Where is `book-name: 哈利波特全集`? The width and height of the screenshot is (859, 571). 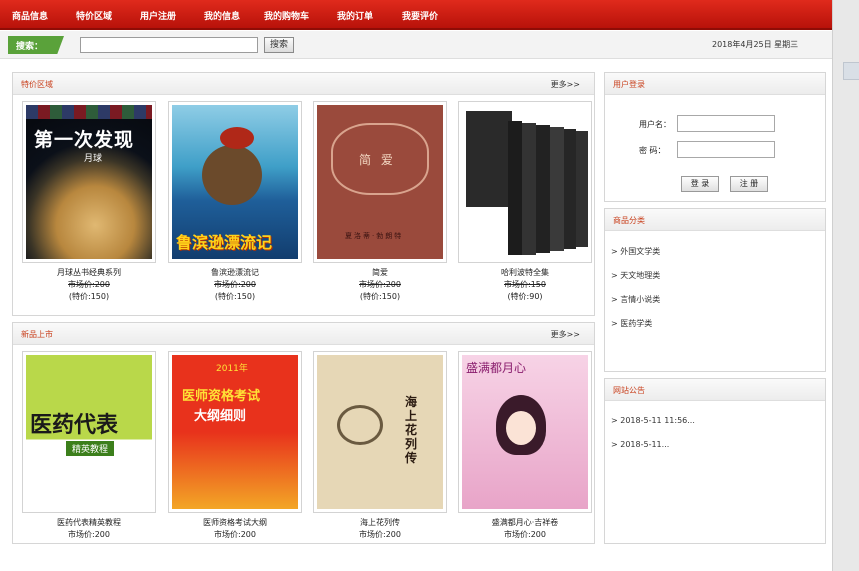
book-name: 哈利波特全集 is located at coordinates (525, 272).